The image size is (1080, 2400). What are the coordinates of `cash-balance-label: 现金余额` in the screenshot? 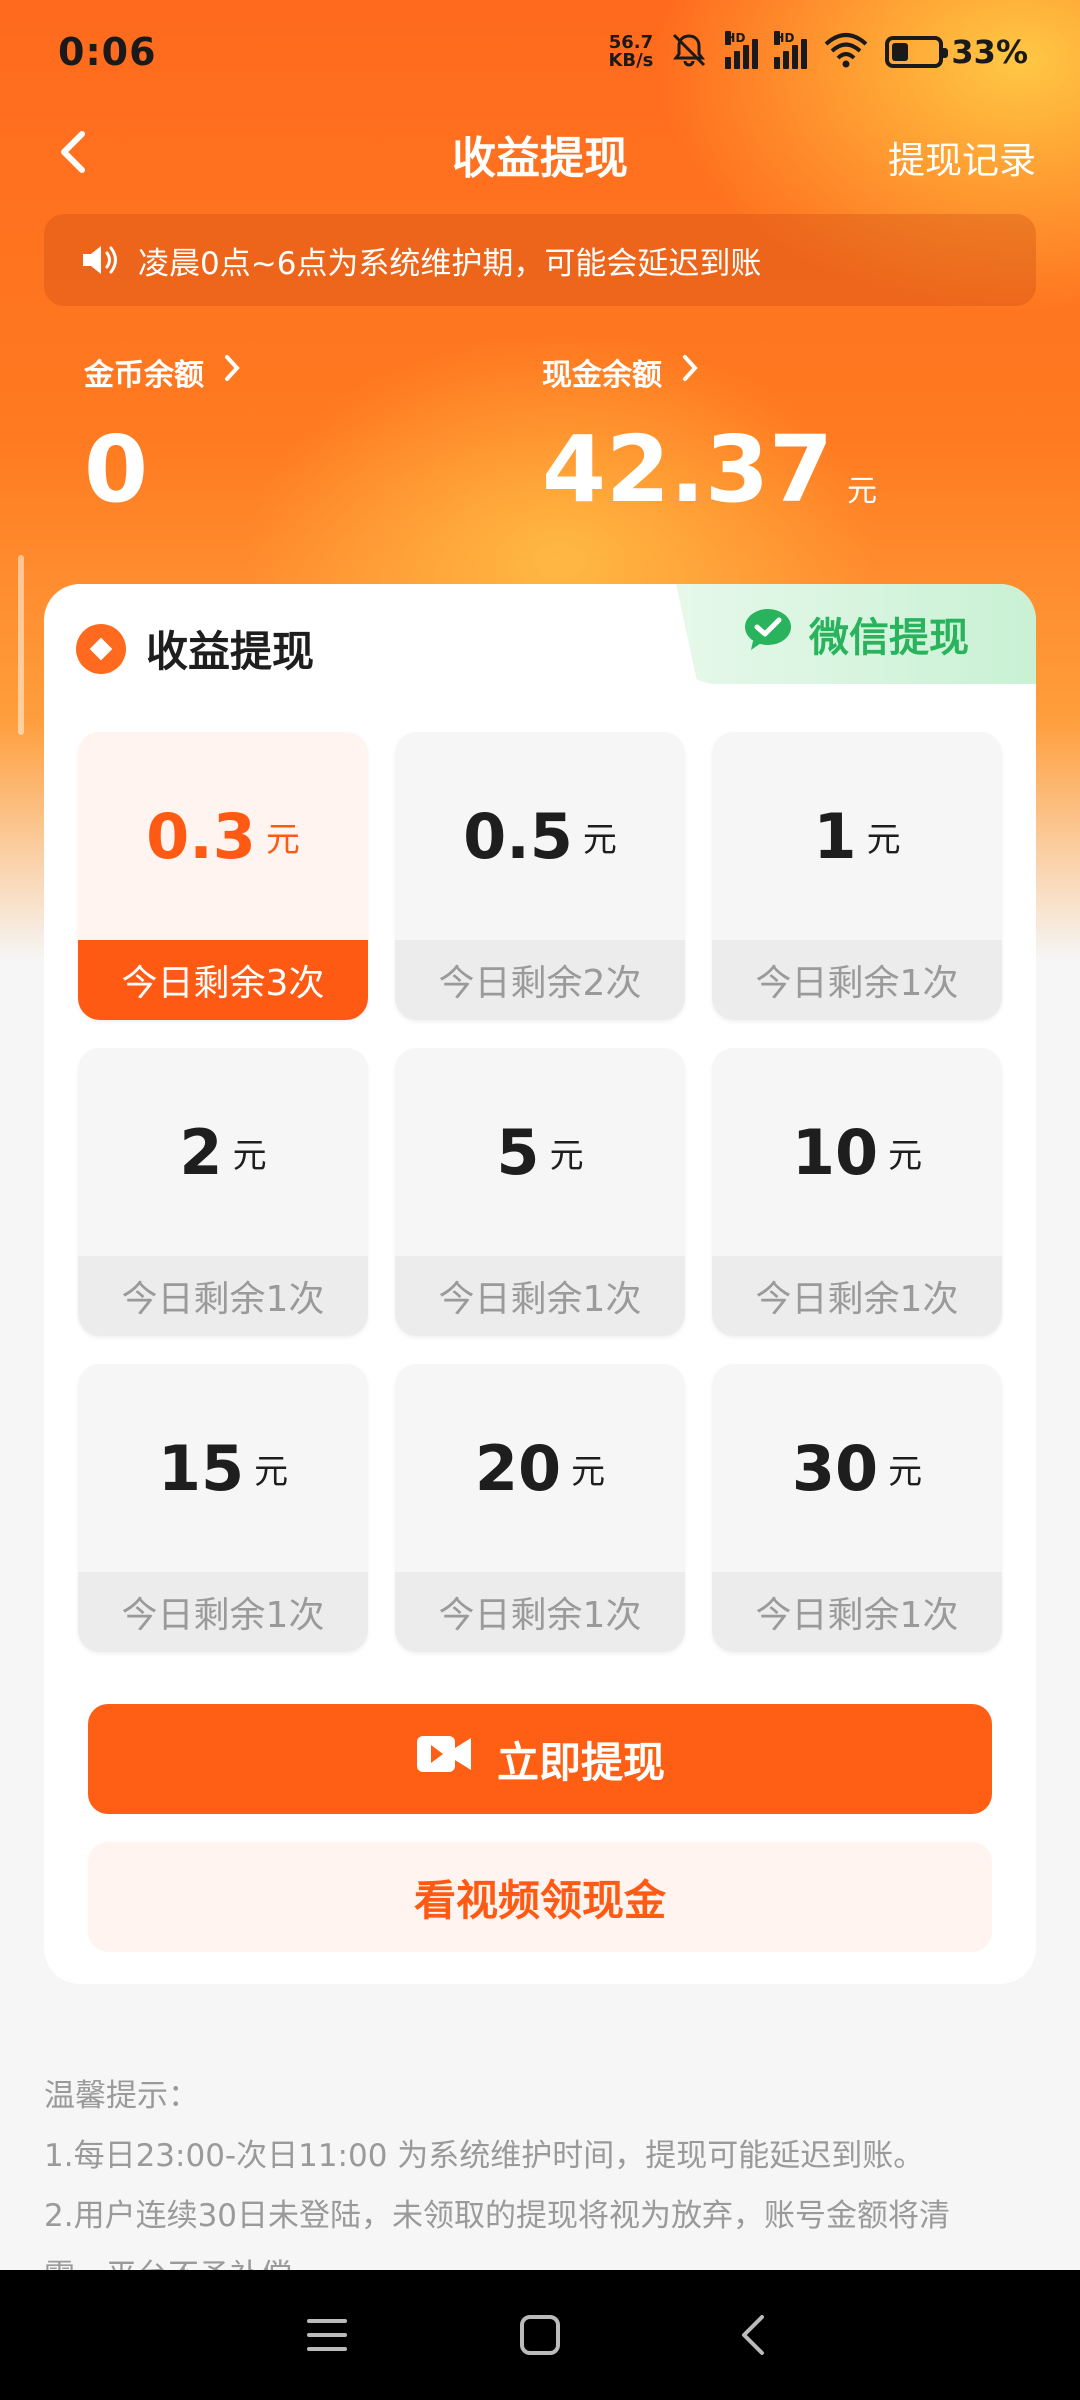 It's located at (709, 372).